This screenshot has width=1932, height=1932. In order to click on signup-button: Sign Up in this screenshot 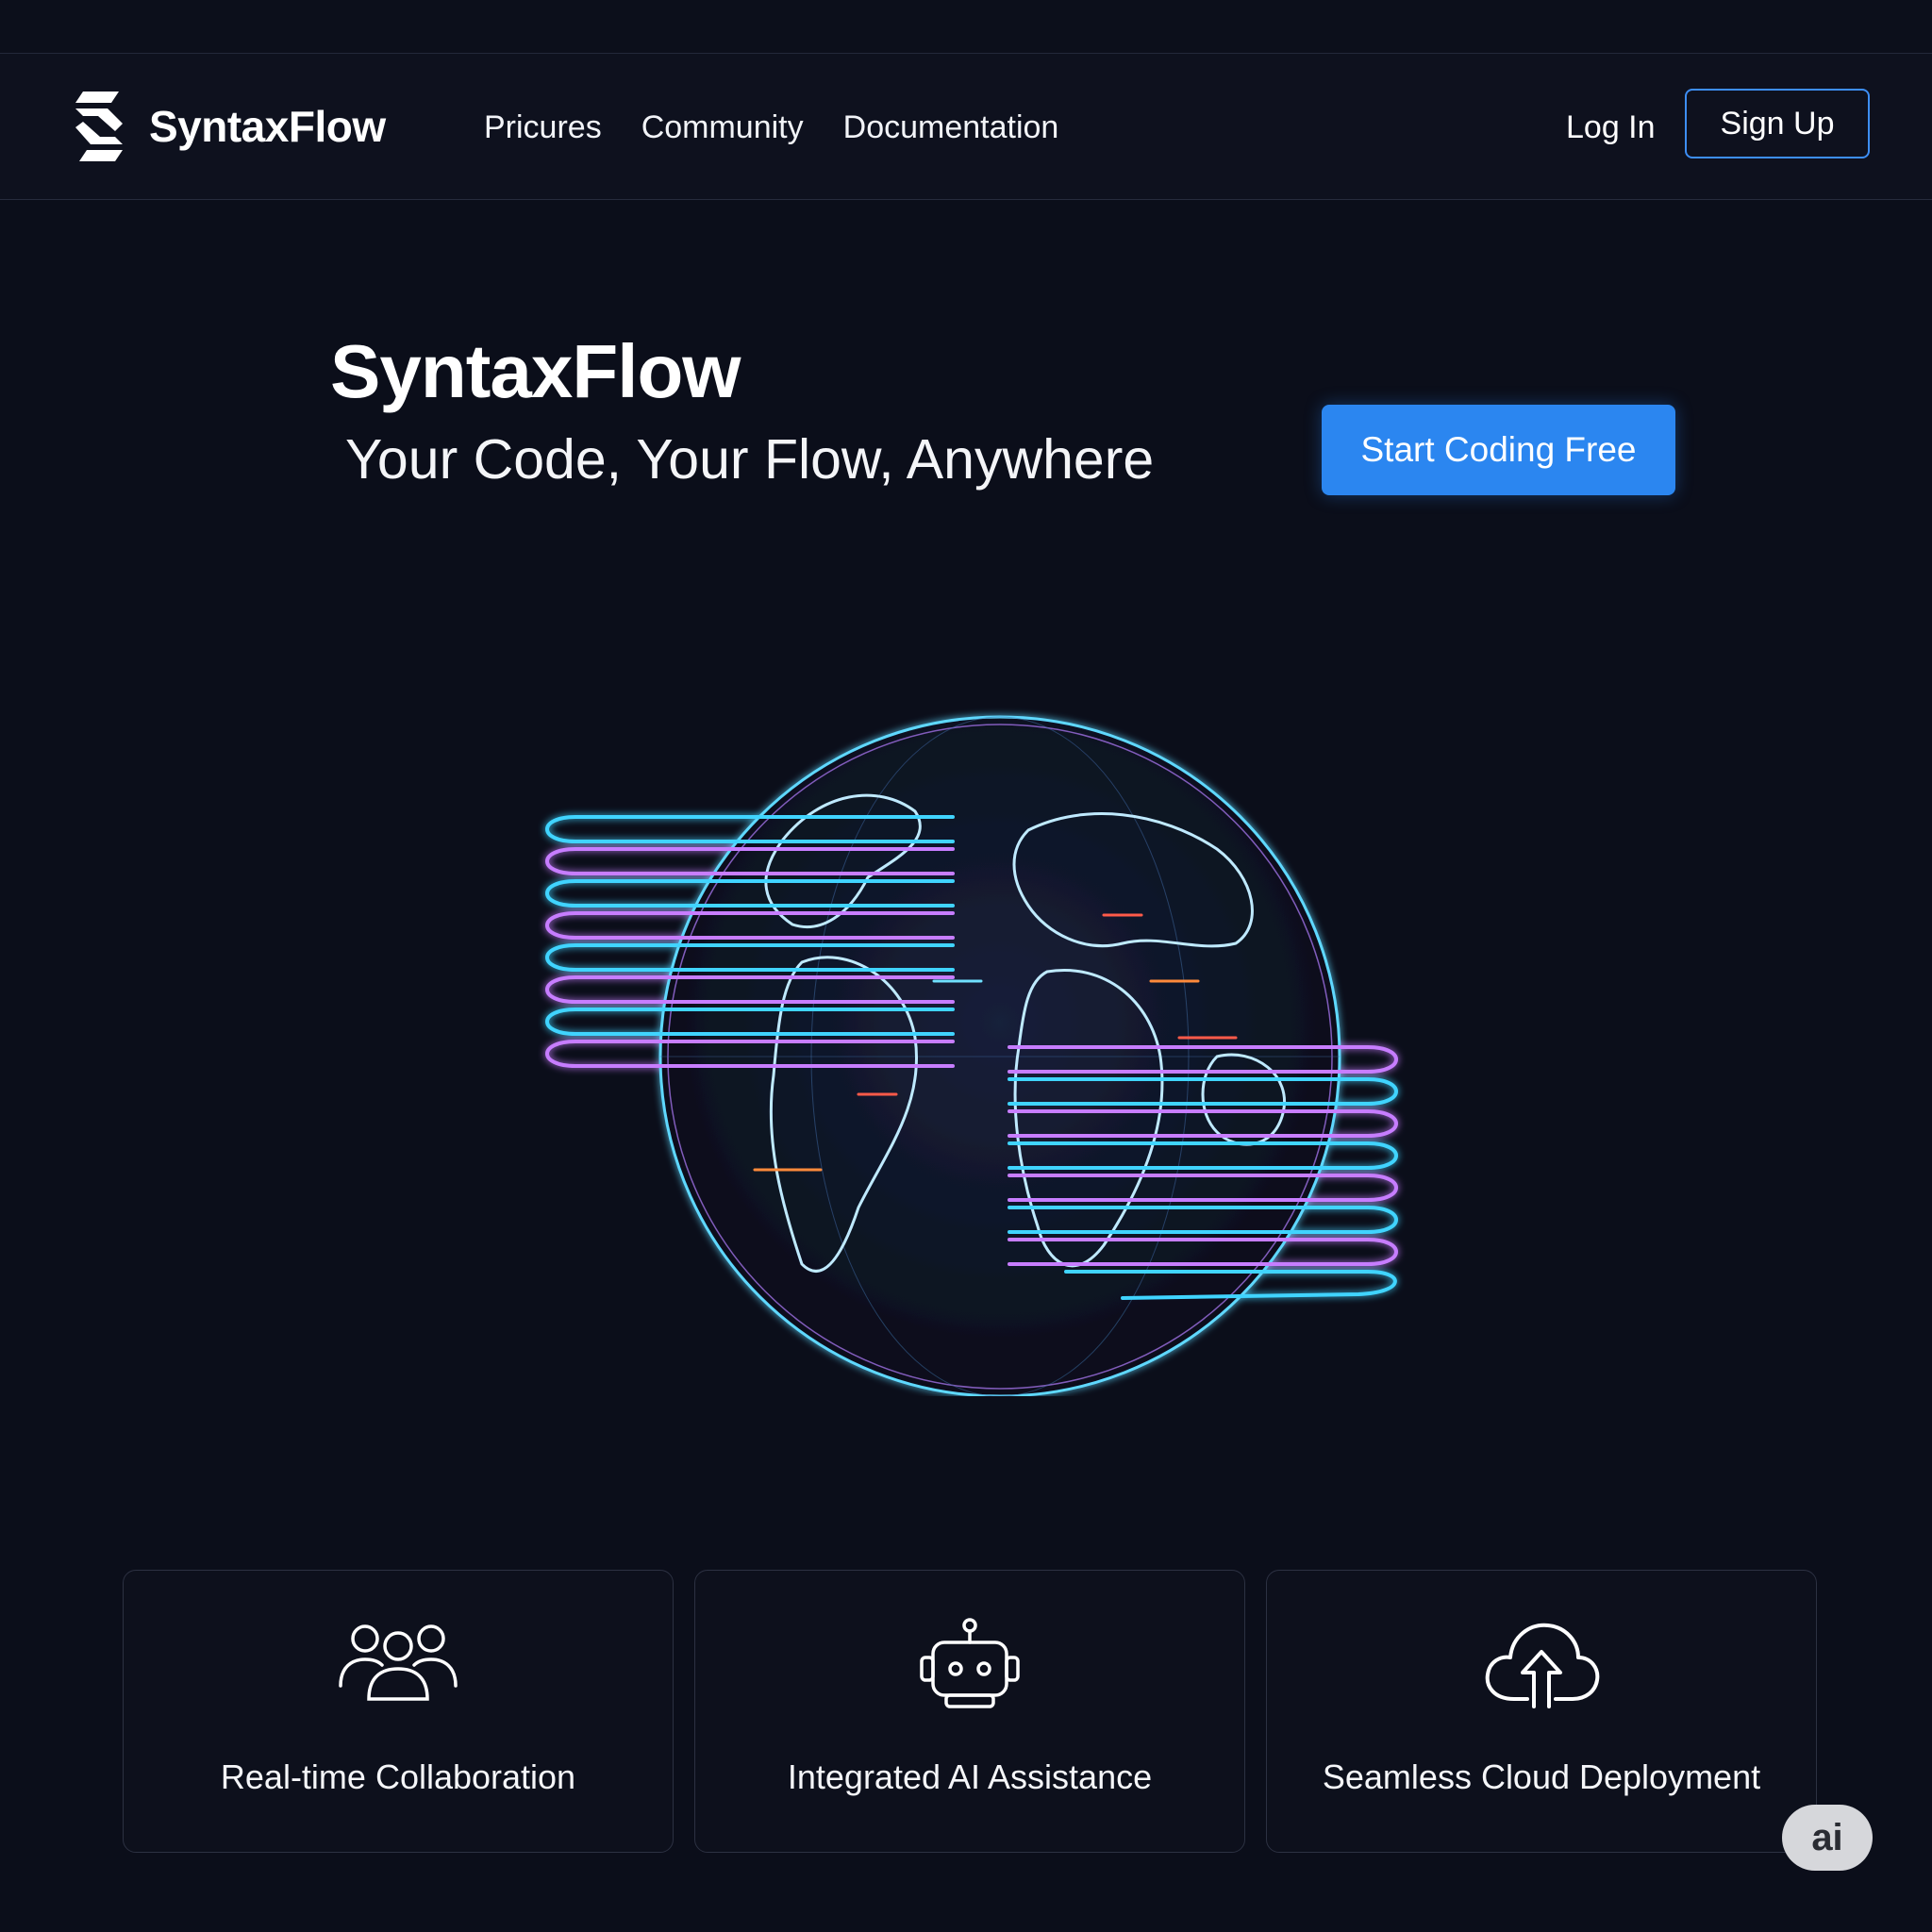, I will do `click(1777, 123)`.